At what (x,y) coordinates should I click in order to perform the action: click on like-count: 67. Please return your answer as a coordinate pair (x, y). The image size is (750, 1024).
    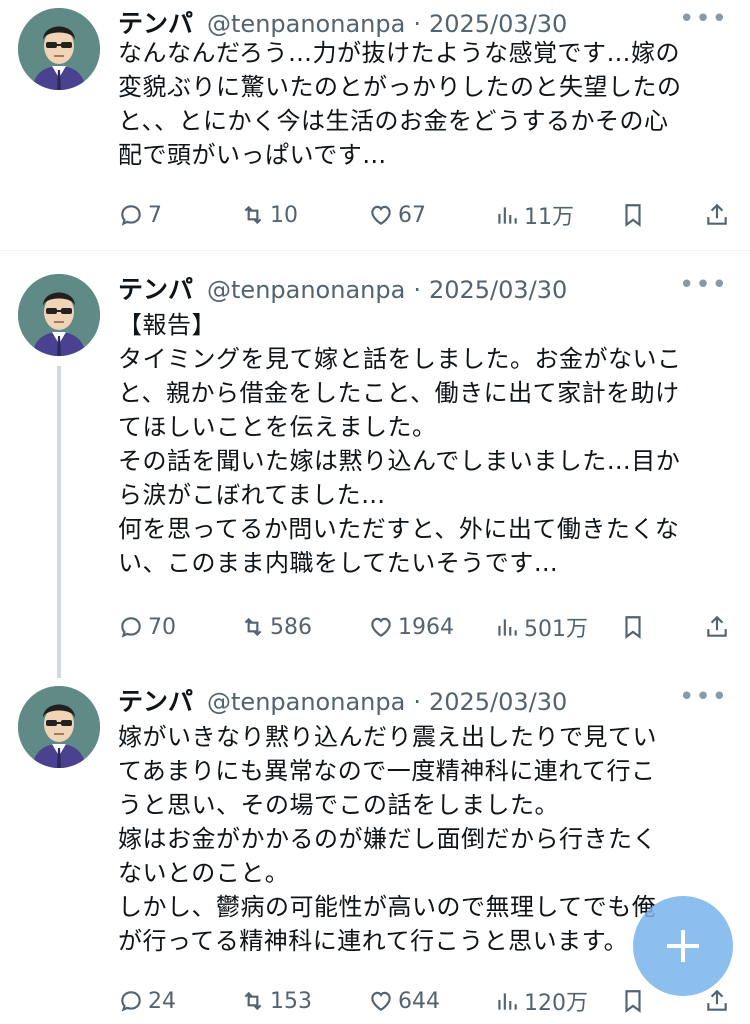
    Looking at the image, I should click on (412, 215).